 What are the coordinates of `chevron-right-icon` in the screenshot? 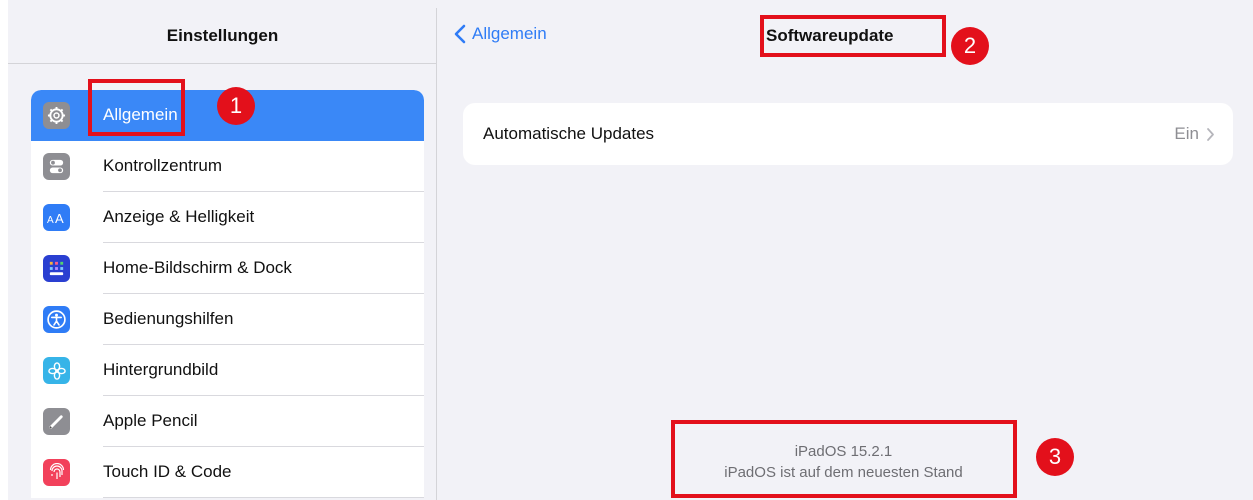 It's located at (1210, 134).